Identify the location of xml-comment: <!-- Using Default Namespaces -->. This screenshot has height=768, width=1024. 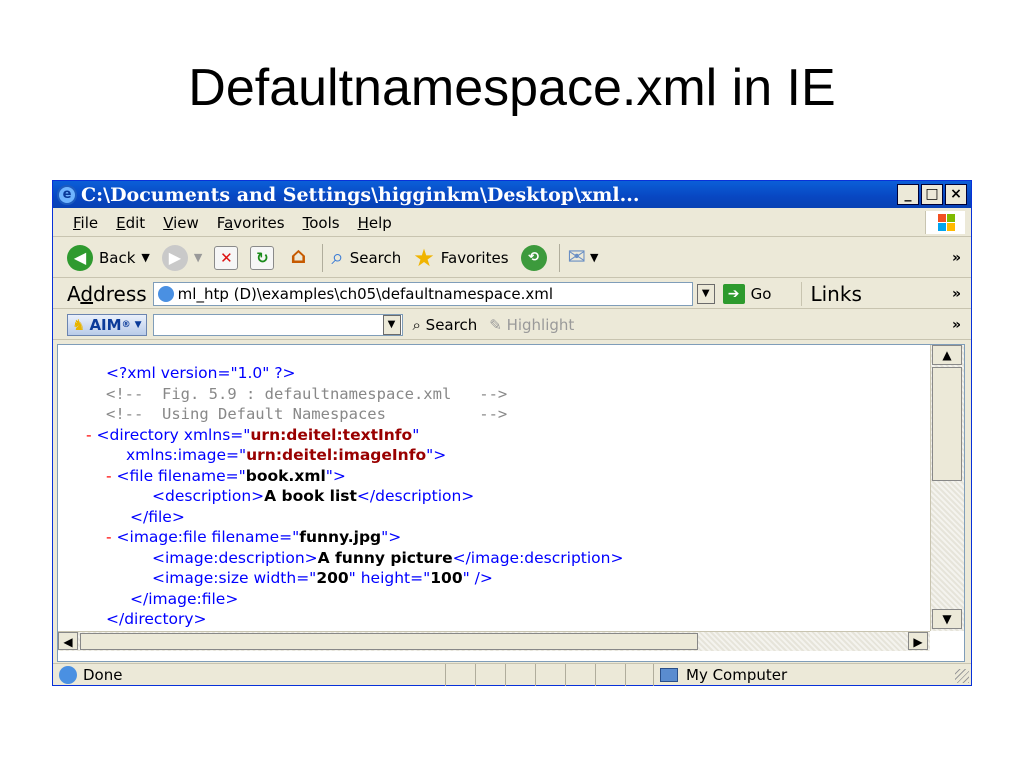
(307, 414).